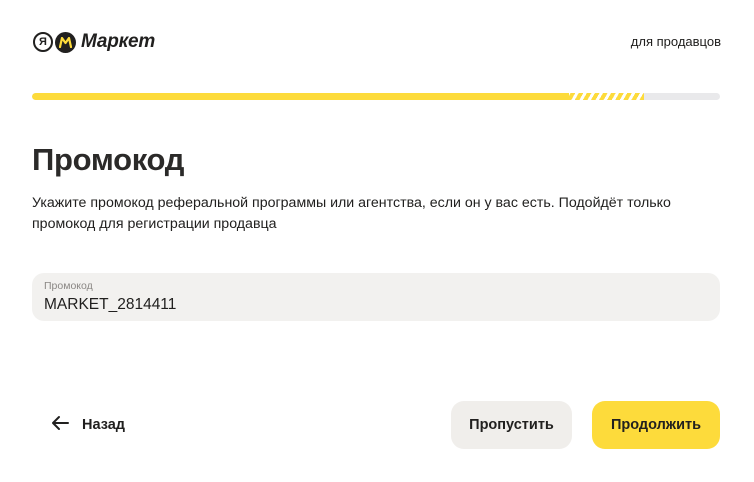 The image size is (754, 482). Describe the element at coordinates (377, 42) in the screenshot. I see `header: Я Маркет для продавцов` at that location.